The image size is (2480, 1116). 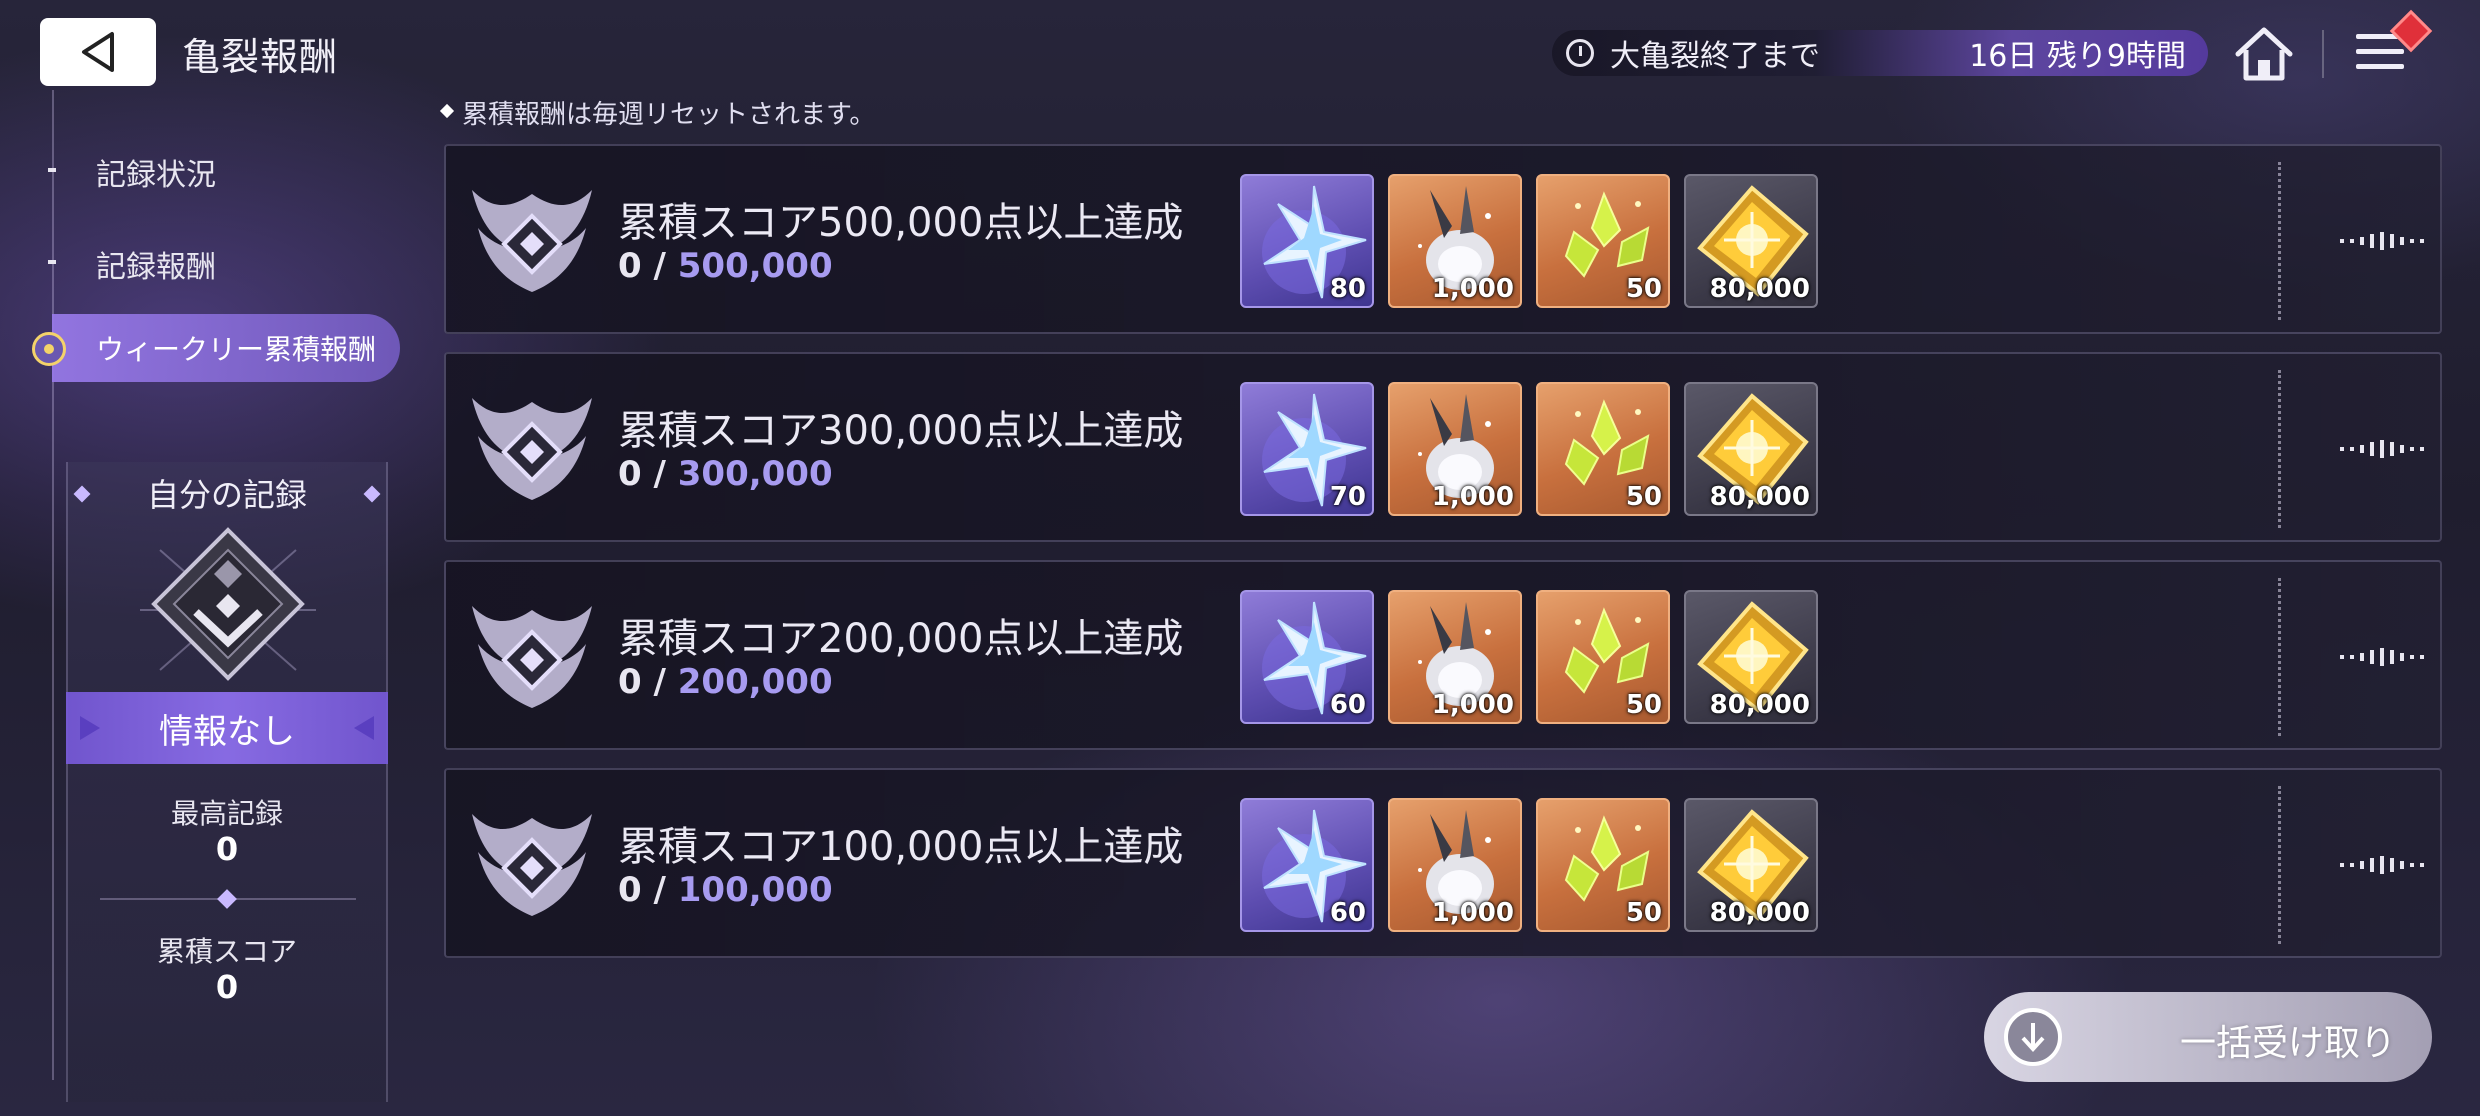 I want to click on reward-title: 累積スコア300,000点以上達成, so click(x=901, y=431).